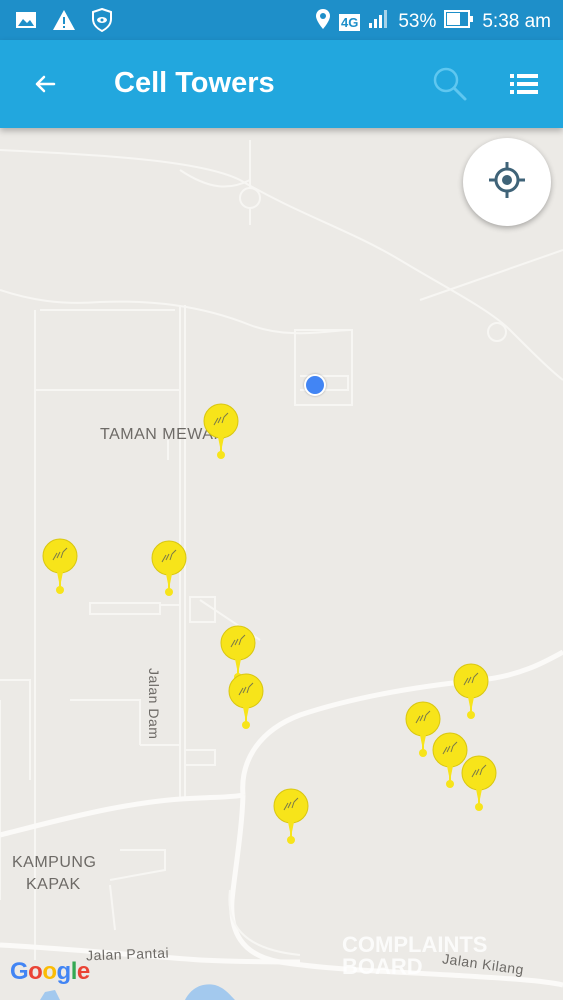  I want to click on google-logo: Google, so click(50, 972).